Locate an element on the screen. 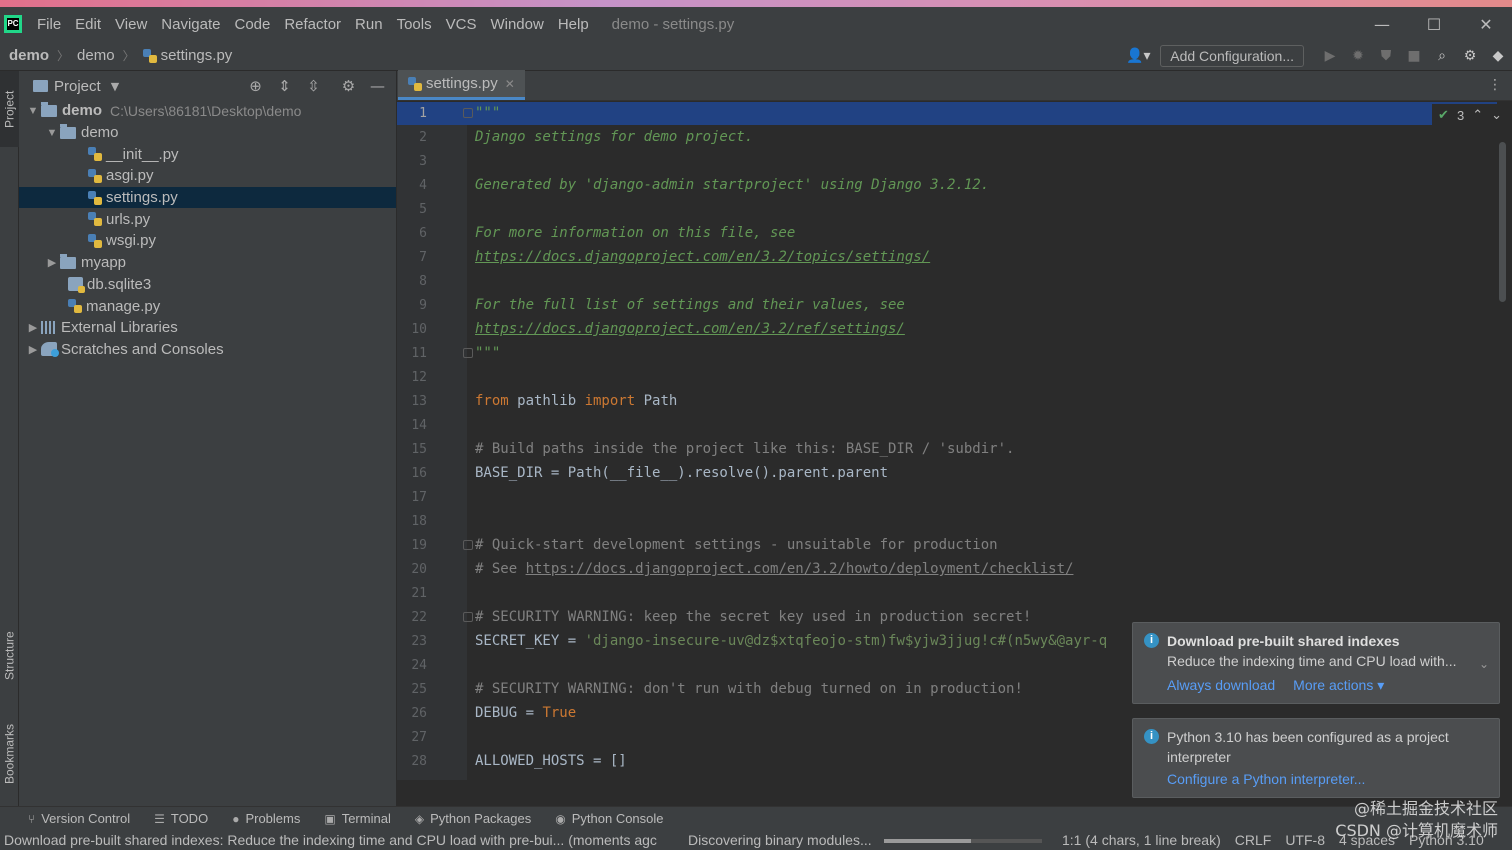 The image size is (1512, 850). dropdown-arrow-icon: ▼ is located at coordinates (115, 86).